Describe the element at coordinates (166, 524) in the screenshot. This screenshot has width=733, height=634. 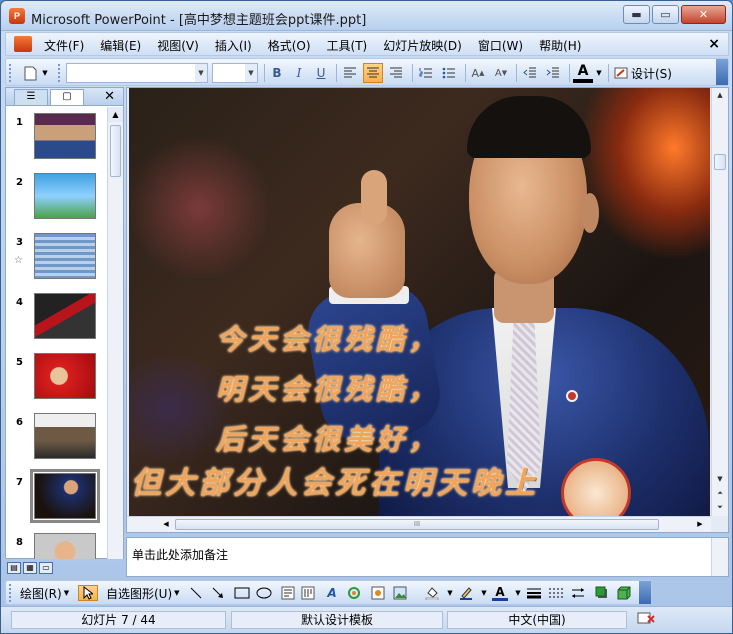
I see `scroll-left-icon: ◀` at that location.